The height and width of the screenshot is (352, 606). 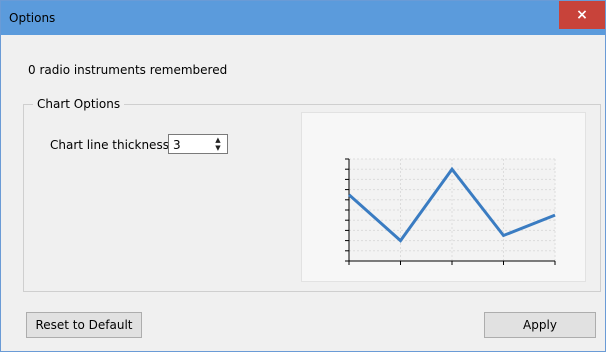 I want to click on spin-down-icon: ▼, so click(x=218, y=148).